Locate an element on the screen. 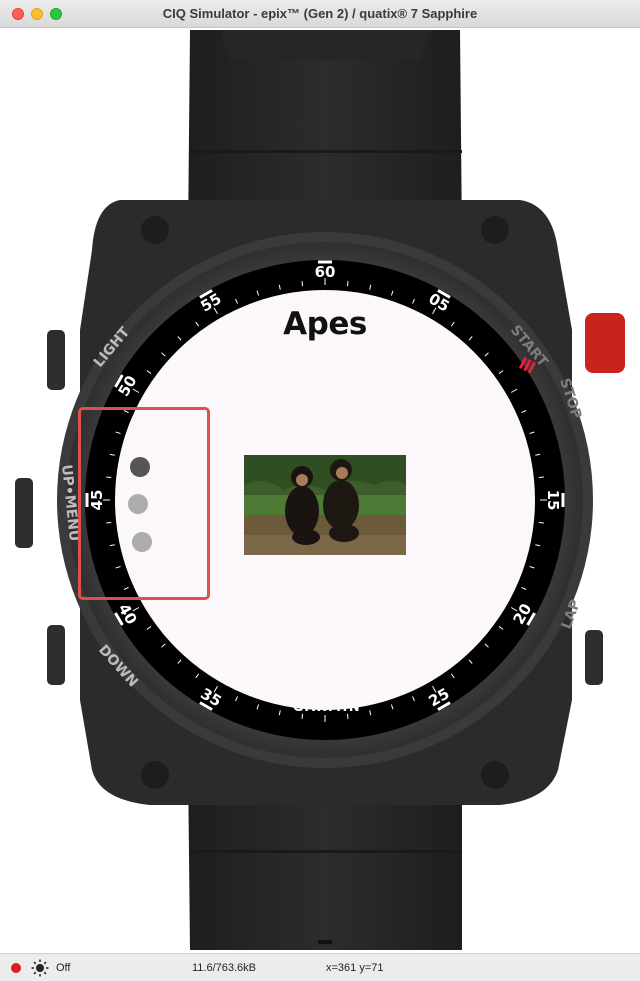 Image resolution: width=640 pixels, height=981 pixels. cursor-coordinates: x=361 y=71 is located at coordinates (355, 968).